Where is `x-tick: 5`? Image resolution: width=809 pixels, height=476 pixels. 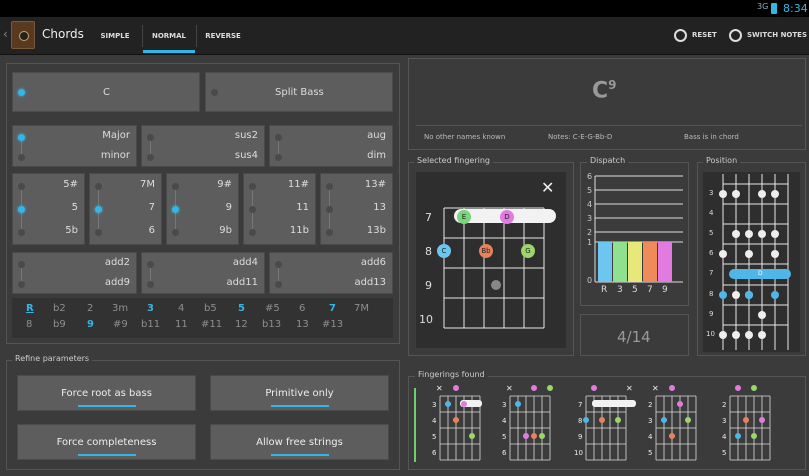
x-tick: 5 is located at coordinates (635, 290).